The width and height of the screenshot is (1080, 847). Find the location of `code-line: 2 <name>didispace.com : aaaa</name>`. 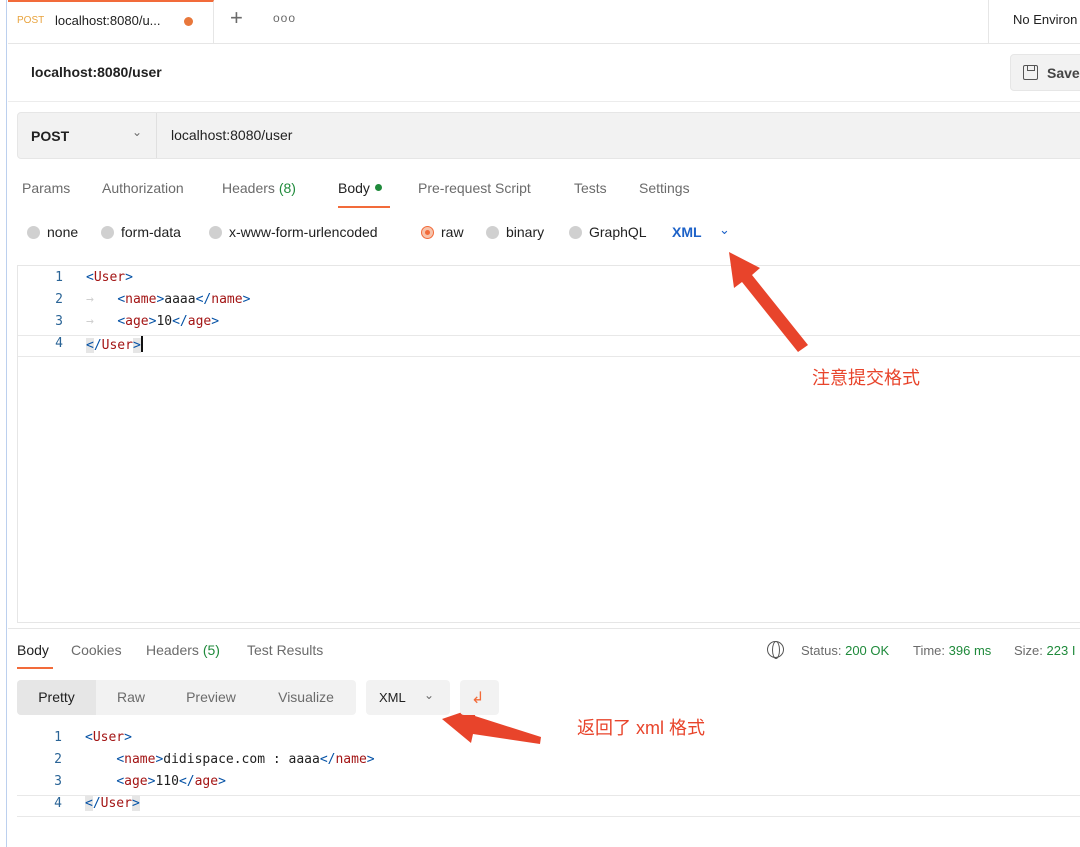

code-line: 2 <name>didispace.com : aaaa</name> is located at coordinates (548, 763).